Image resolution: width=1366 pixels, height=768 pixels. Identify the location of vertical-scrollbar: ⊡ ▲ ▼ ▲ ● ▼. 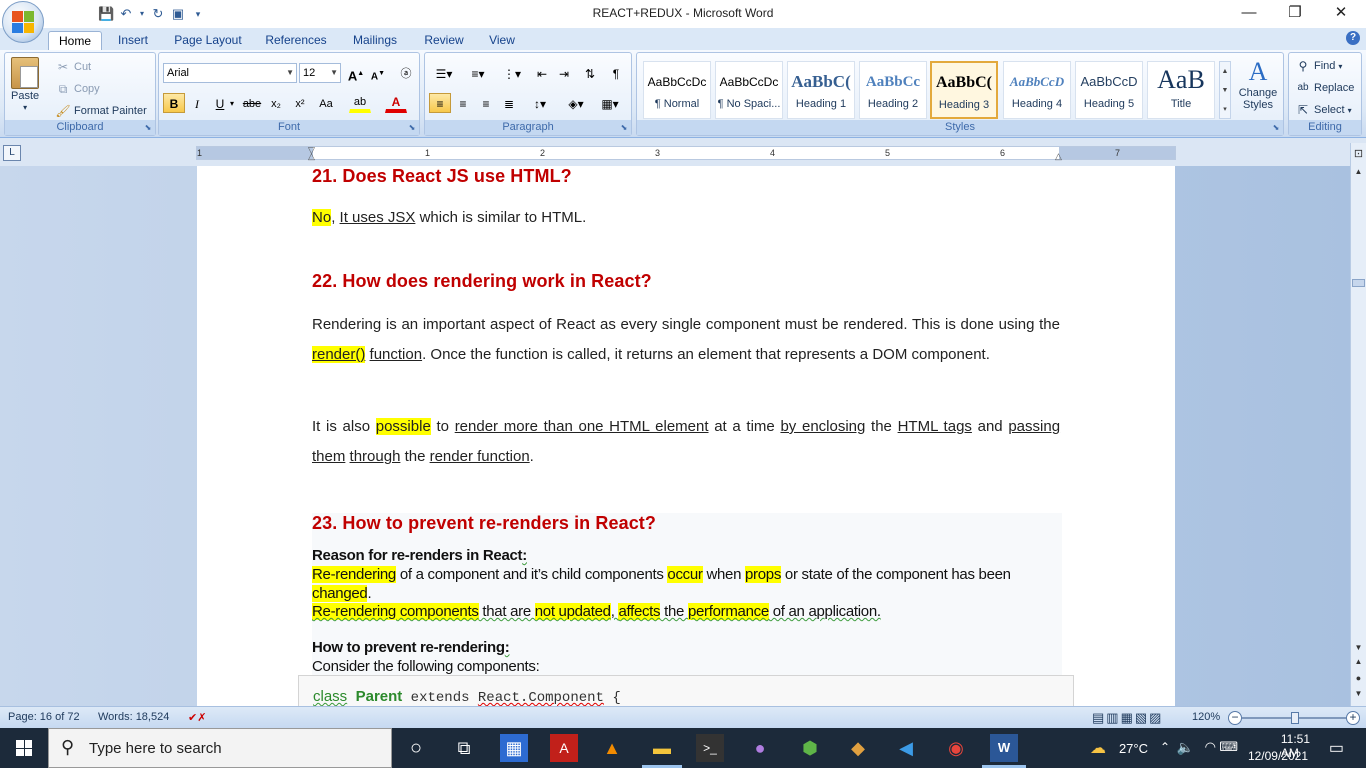
(1358, 424).